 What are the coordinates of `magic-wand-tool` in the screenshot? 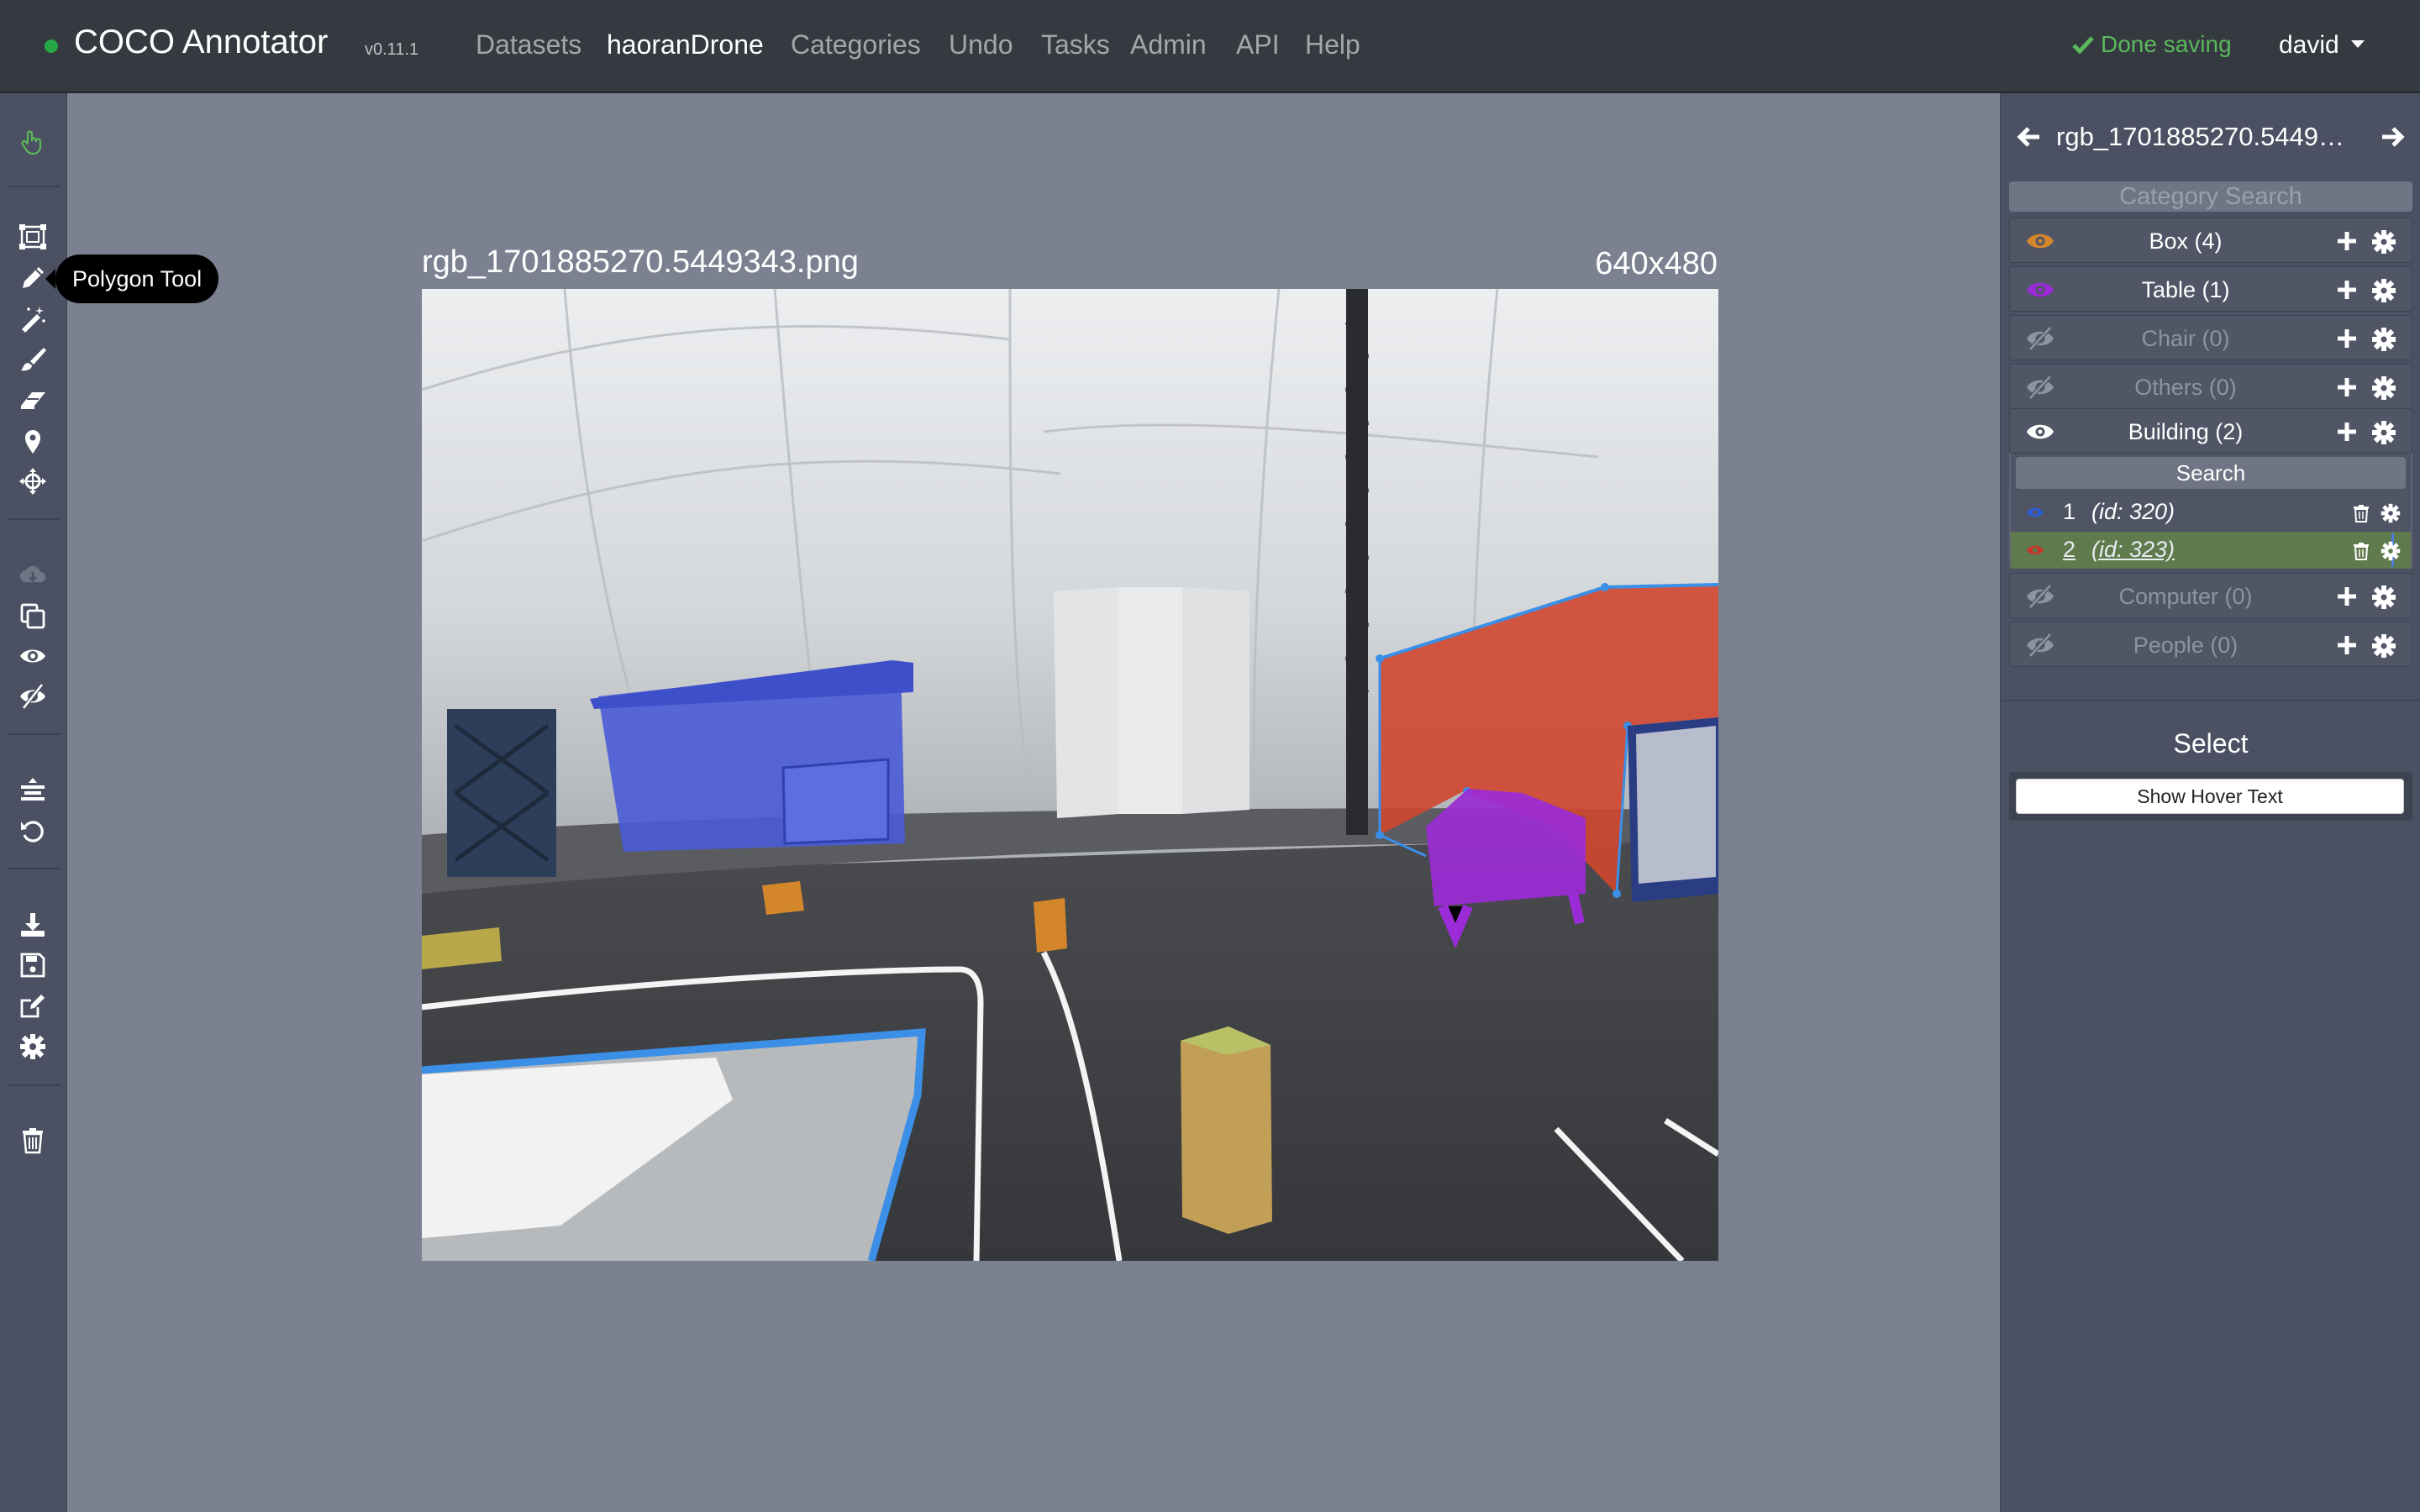 It's located at (33, 318).